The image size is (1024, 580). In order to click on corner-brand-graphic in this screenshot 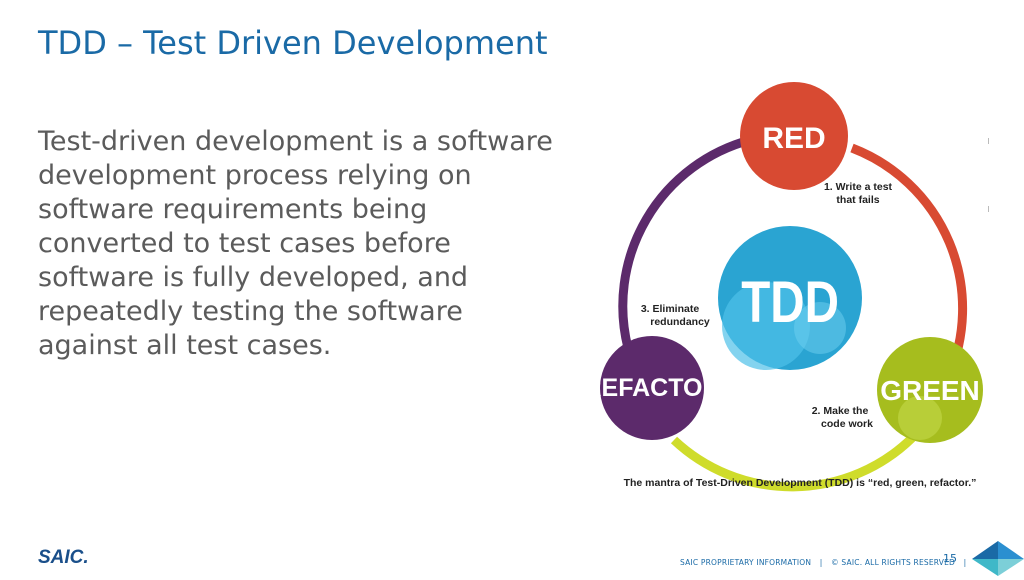, I will do `click(998, 560)`.